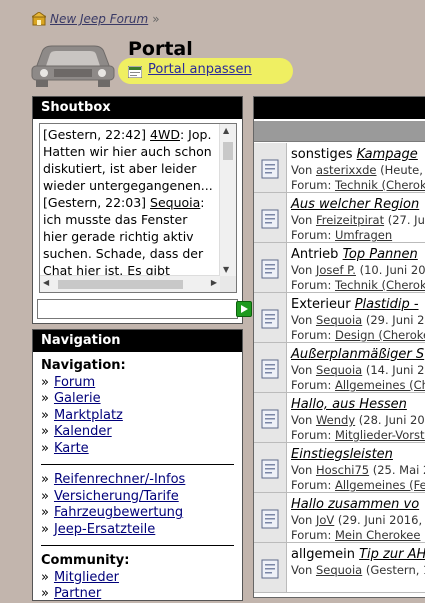  What do you see at coordinates (227, 200) in the screenshot?
I see `shoutbox-vertical-scrollbar: ▲ ▼` at bounding box center [227, 200].